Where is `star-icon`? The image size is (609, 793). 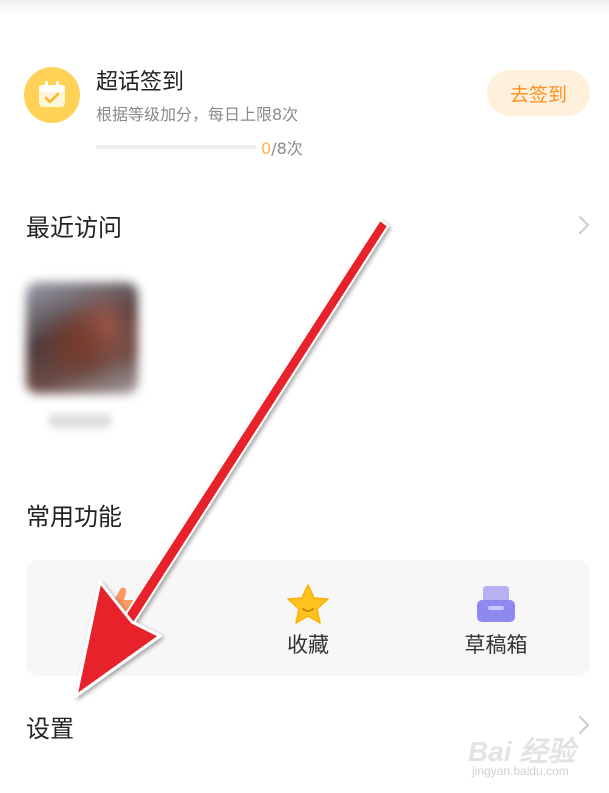 star-icon is located at coordinates (308, 604).